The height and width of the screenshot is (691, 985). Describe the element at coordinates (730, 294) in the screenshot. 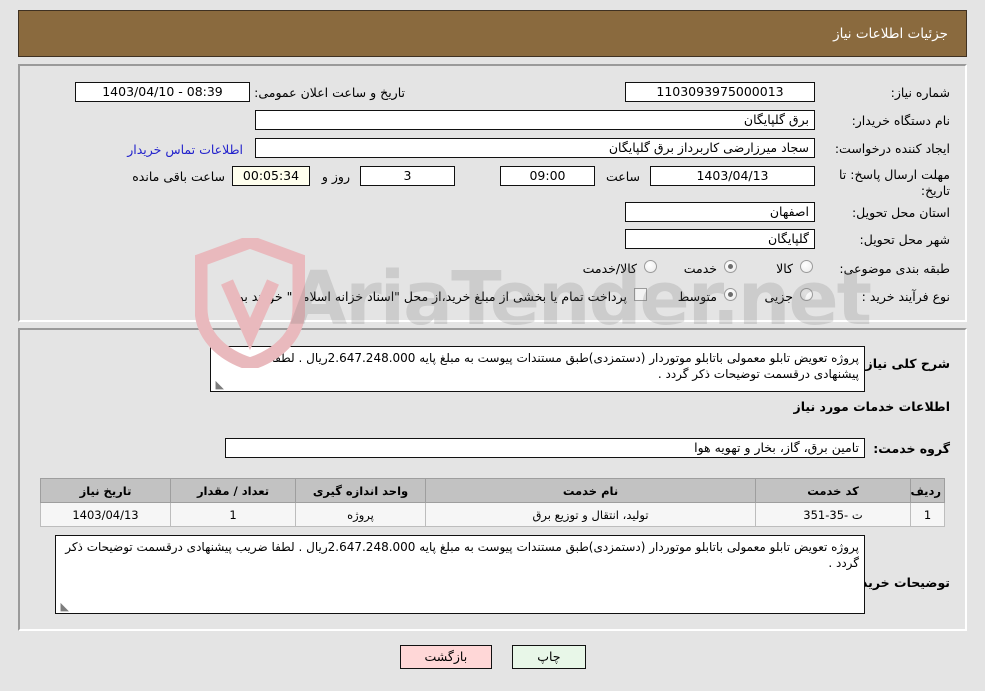

I see `radio-process-motevaset` at that location.